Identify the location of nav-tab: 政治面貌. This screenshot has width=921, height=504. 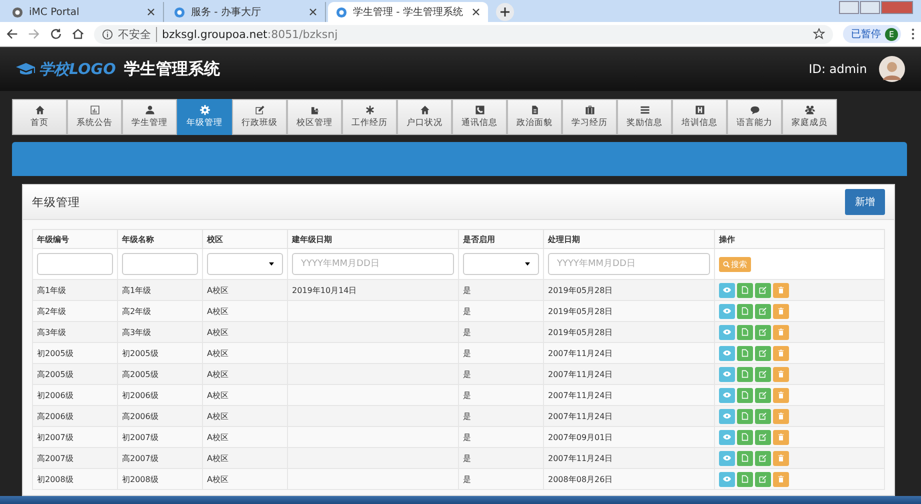
(534, 117).